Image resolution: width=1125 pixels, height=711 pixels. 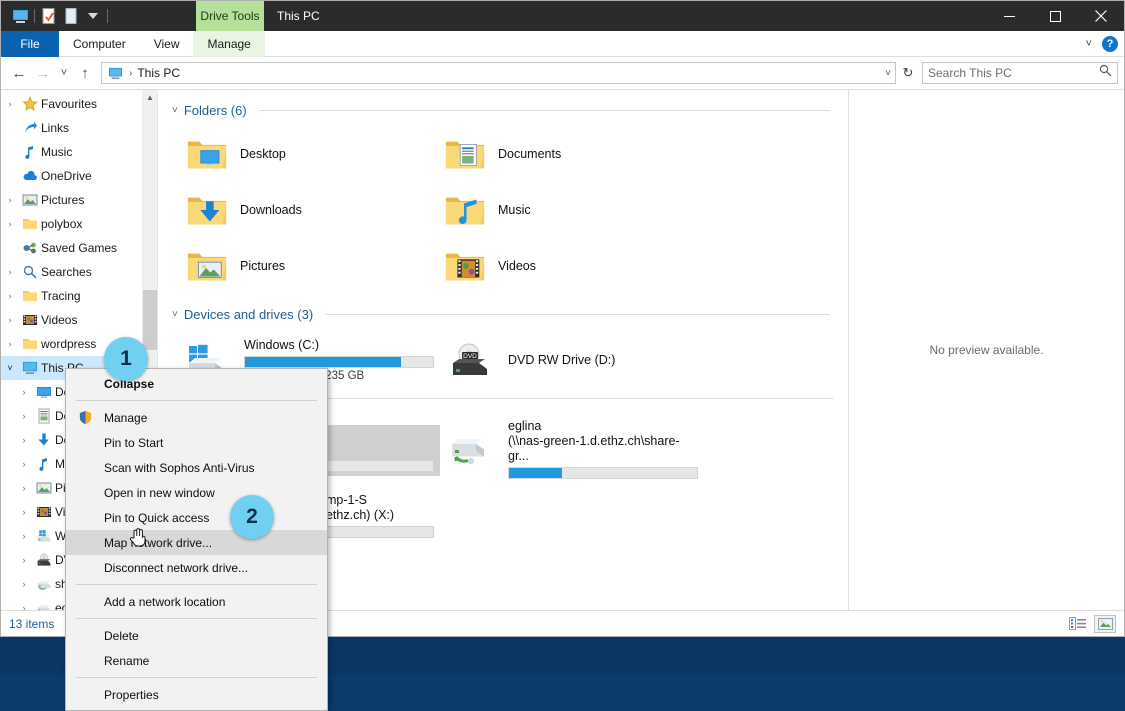 I want to click on folder-tile-label: Videos, so click(x=517, y=266).